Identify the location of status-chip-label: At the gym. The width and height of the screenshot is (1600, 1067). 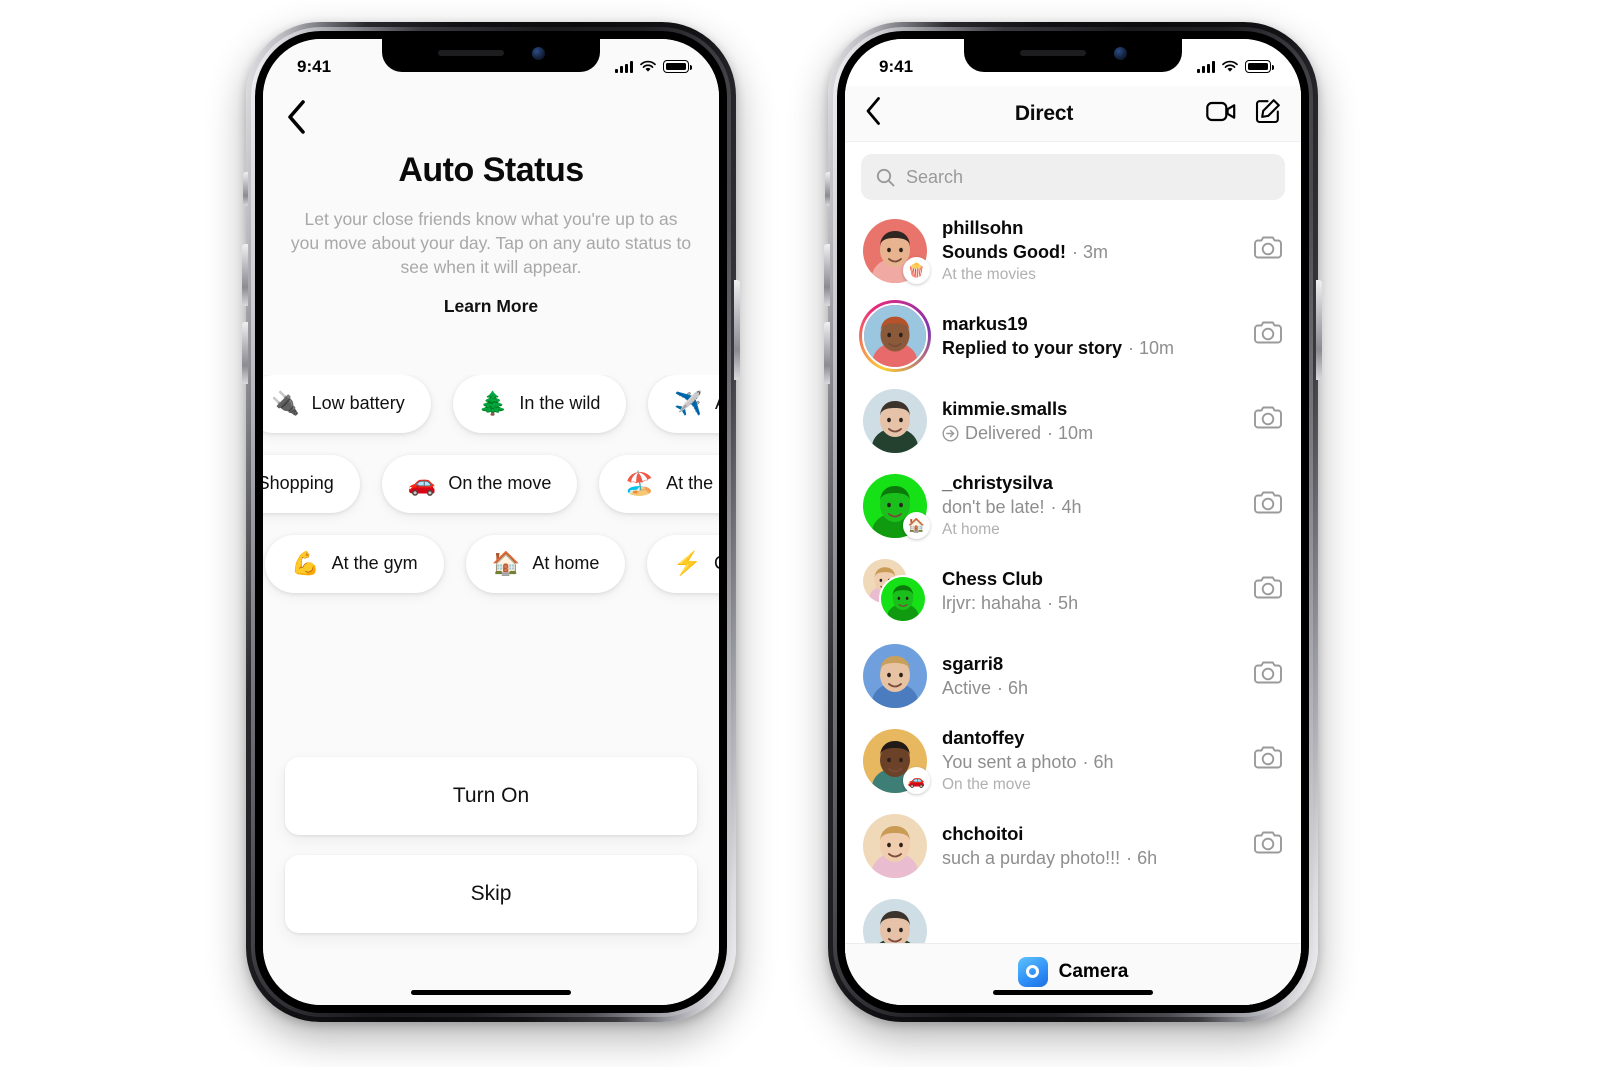
(374, 563).